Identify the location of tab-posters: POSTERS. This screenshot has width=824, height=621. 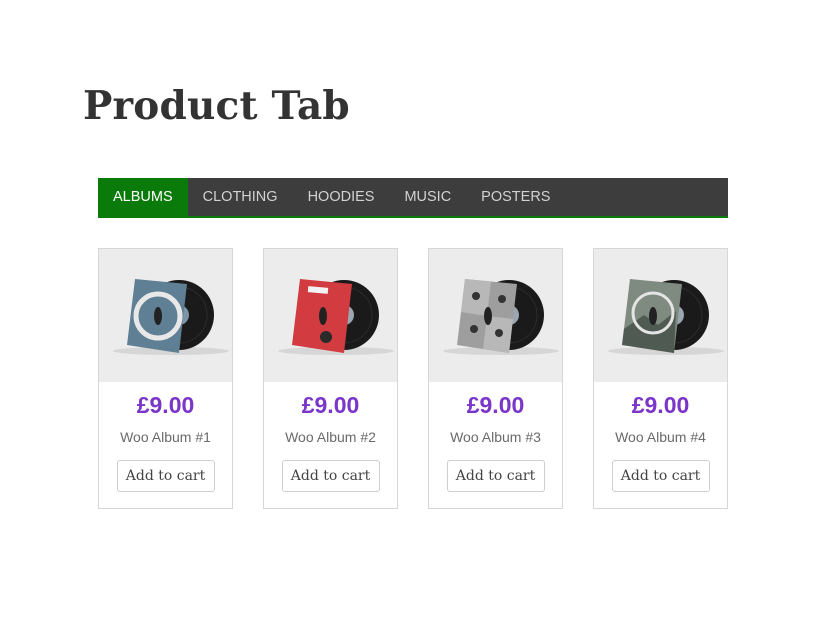
(515, 197).